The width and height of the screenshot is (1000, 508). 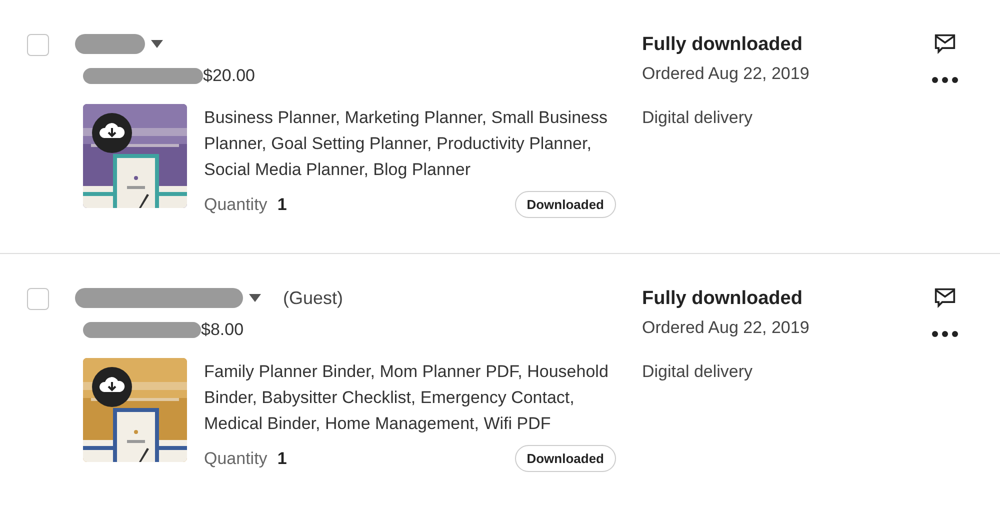 I want to click on item-title: Family Planner Binder, Mom Planner PDF, Household Binder, Babysitter Checklist, Emergency Contact, Medical Binder, Home Management, Wifi PDF, so click(x=410, y=398).